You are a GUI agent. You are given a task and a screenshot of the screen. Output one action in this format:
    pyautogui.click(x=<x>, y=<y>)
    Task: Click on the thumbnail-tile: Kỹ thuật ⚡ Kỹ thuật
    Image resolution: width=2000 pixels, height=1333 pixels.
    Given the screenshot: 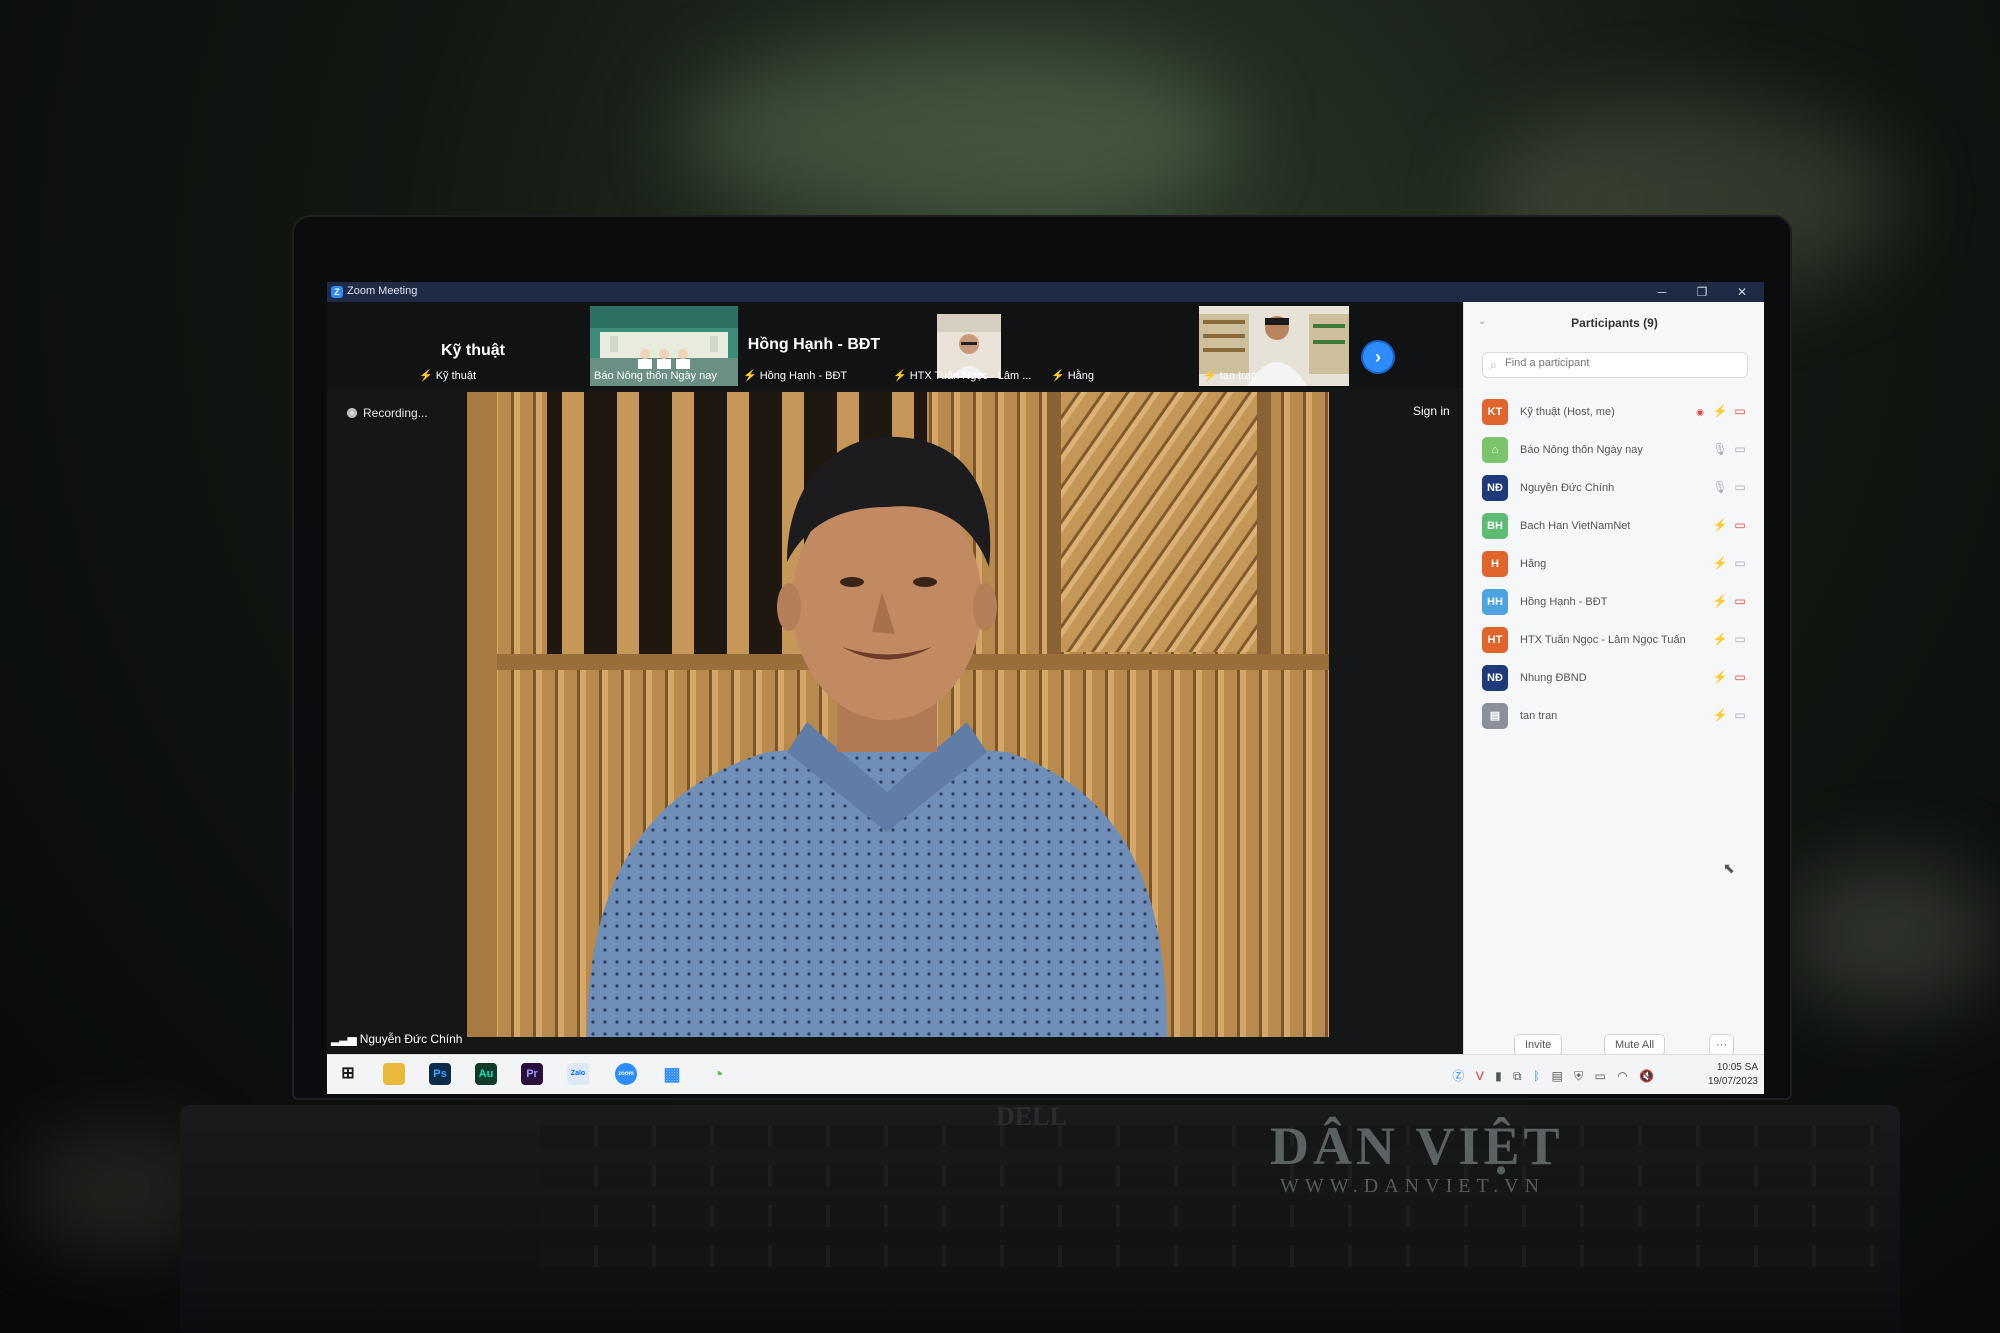 What is the action you would take?
    pyautogui.click(x=473, y=346)
    